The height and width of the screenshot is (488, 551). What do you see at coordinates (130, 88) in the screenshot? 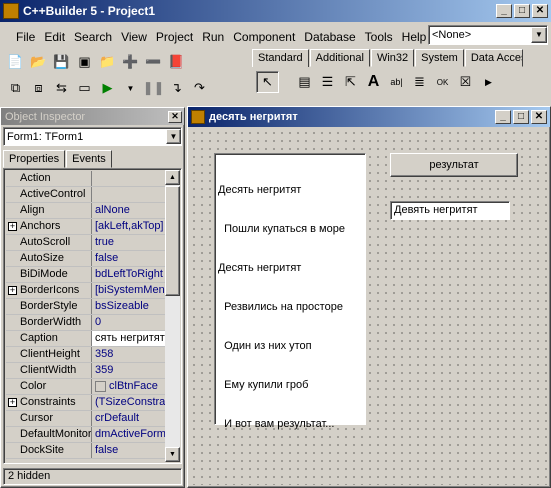
I see `run-dropdown-icon: ▼` at bounding box center [130, 88].